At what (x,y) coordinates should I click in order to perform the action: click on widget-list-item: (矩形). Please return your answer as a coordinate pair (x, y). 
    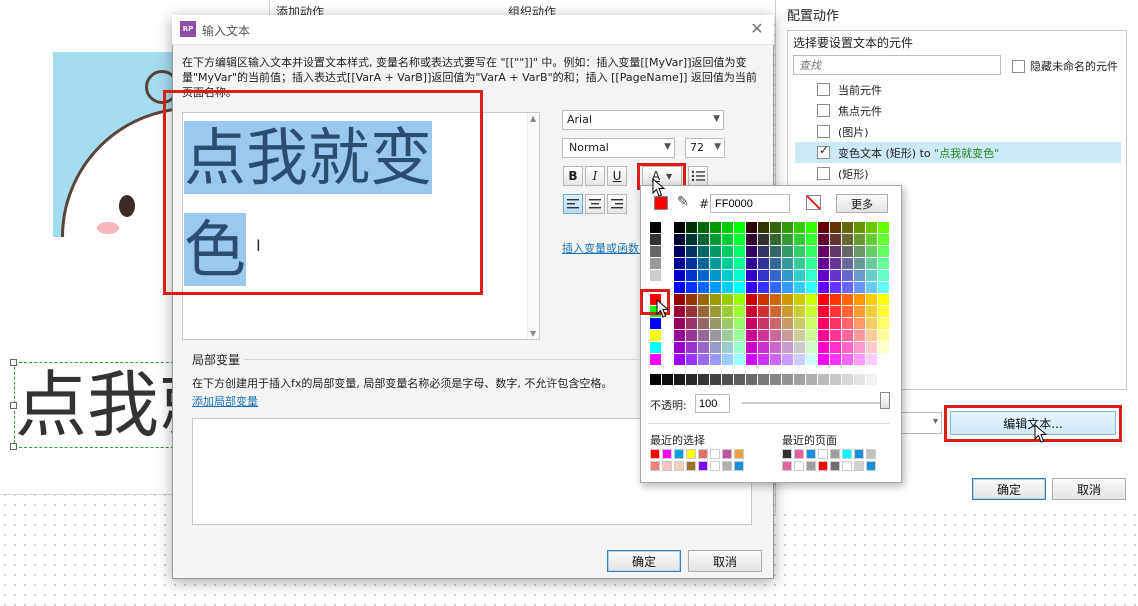
    Looking at the image, I should click on (958, 173).